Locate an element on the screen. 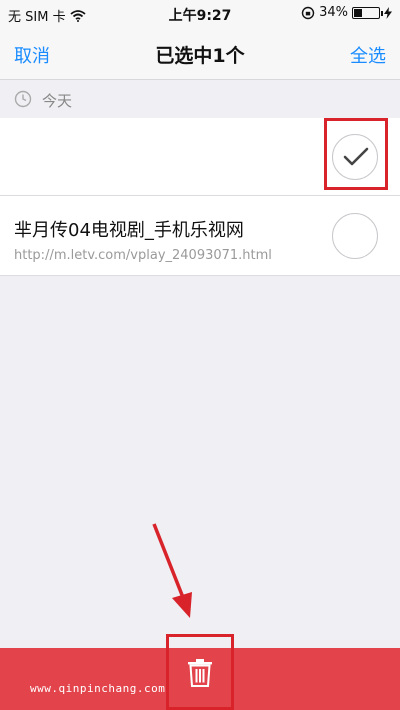 The width and height of the screenshot is (400, 710). battery-cap is located at coordinates (382, 13).